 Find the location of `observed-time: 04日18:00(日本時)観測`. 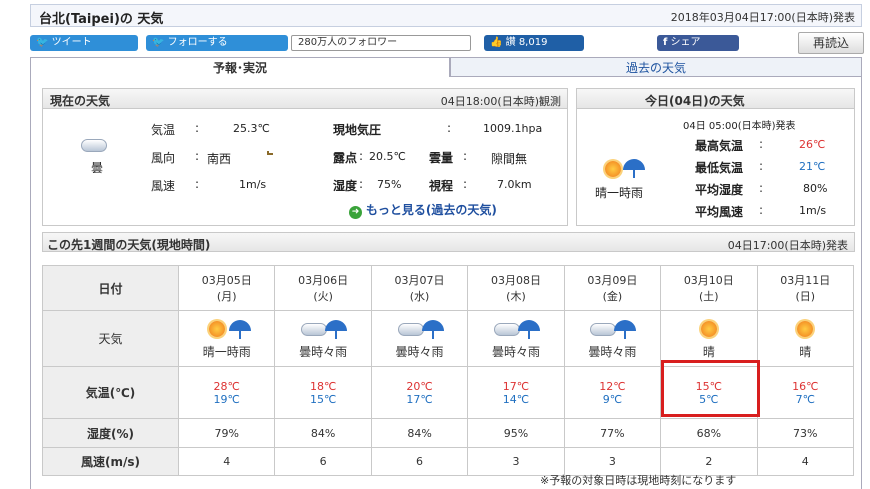

observed-time: 04日18:00(日本時)観測 is located at coordinates (500, 101).